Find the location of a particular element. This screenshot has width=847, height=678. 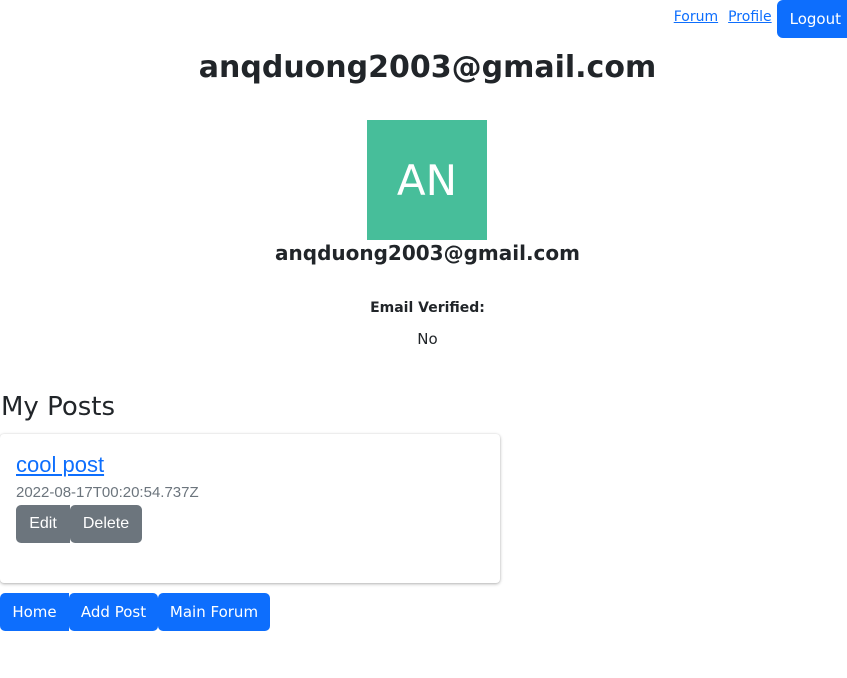

bottom-actions: Home Add Post Main Forum is located at coordinates (135, 612).